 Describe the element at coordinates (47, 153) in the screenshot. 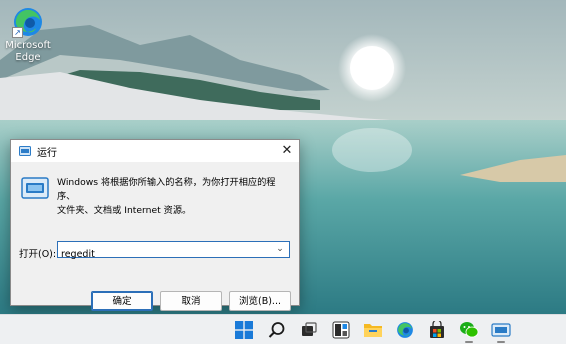

I see `dialog-title: 运行` at that location.